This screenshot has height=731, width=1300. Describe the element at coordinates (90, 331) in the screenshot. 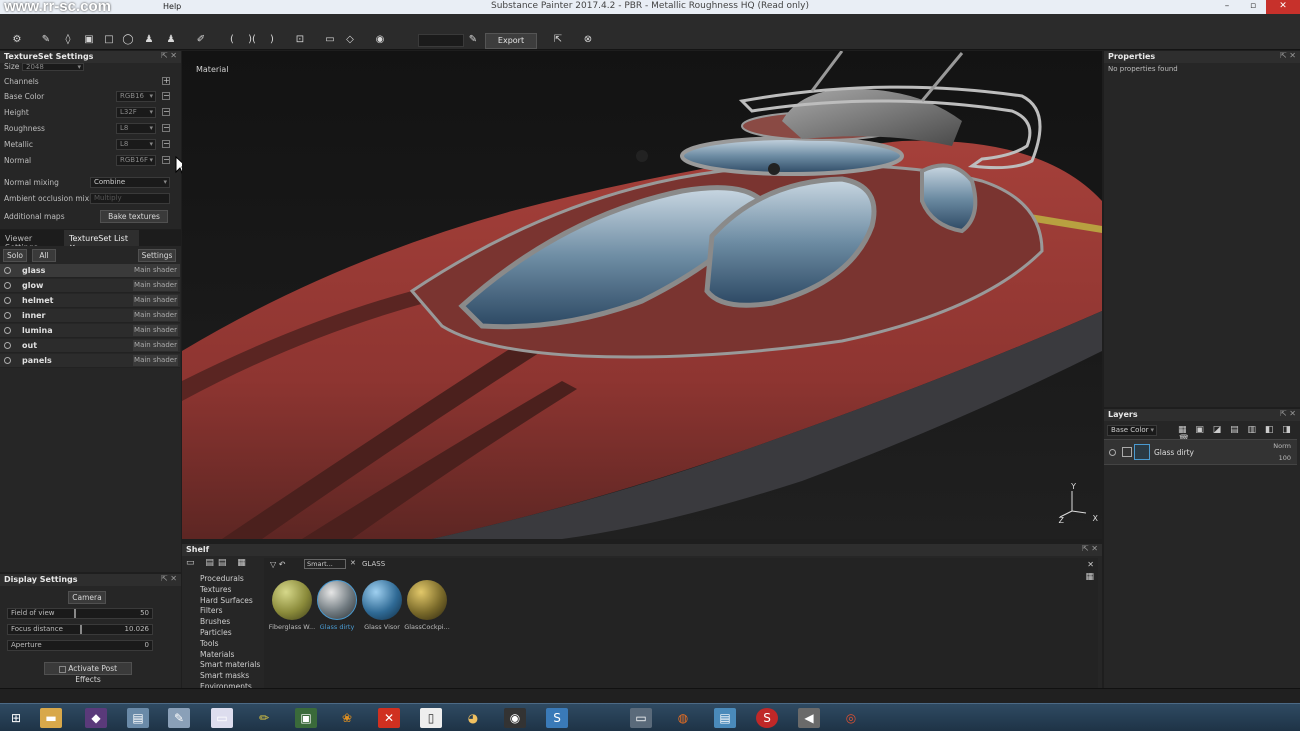

I see `textureset-row: lumina Main shader` at that location.